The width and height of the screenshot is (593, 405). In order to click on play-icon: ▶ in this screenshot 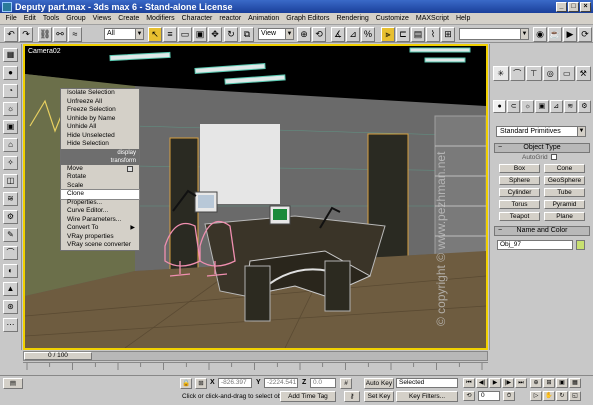, I will do `click(495, 383)`.